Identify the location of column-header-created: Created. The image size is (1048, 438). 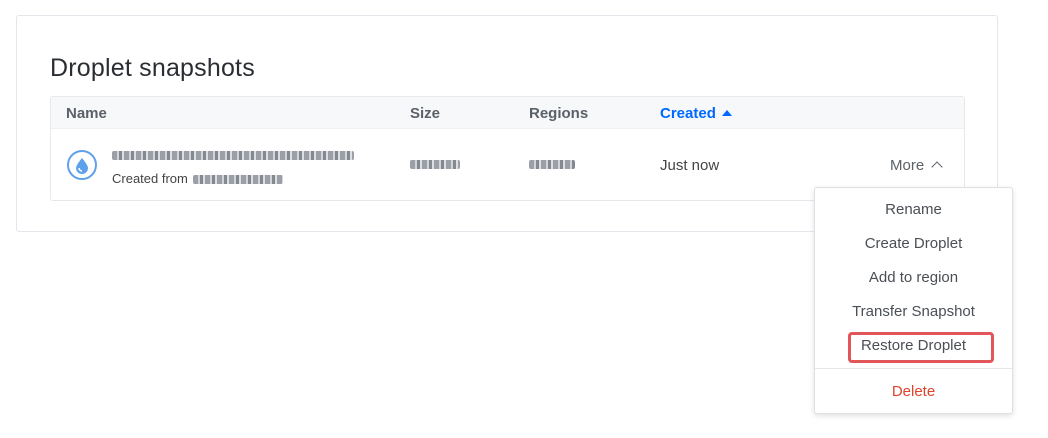
(696, 113).